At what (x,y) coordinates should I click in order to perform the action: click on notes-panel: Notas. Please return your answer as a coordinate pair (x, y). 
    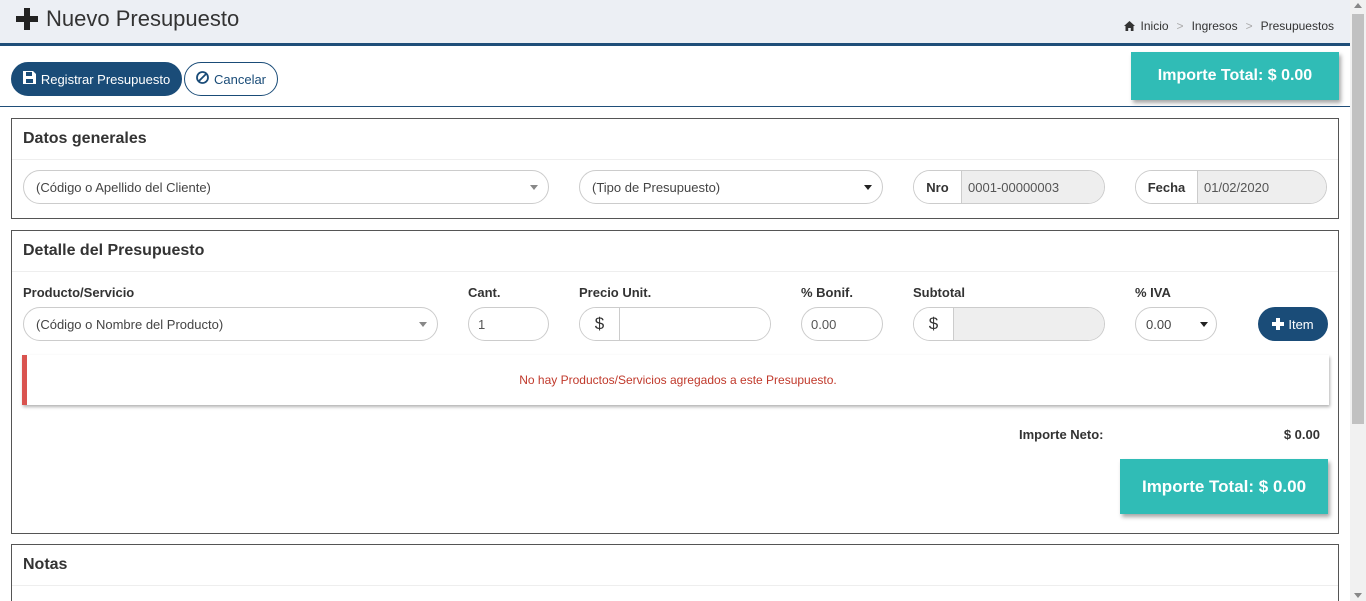
    Looking at the image, I should click on (675, 572).